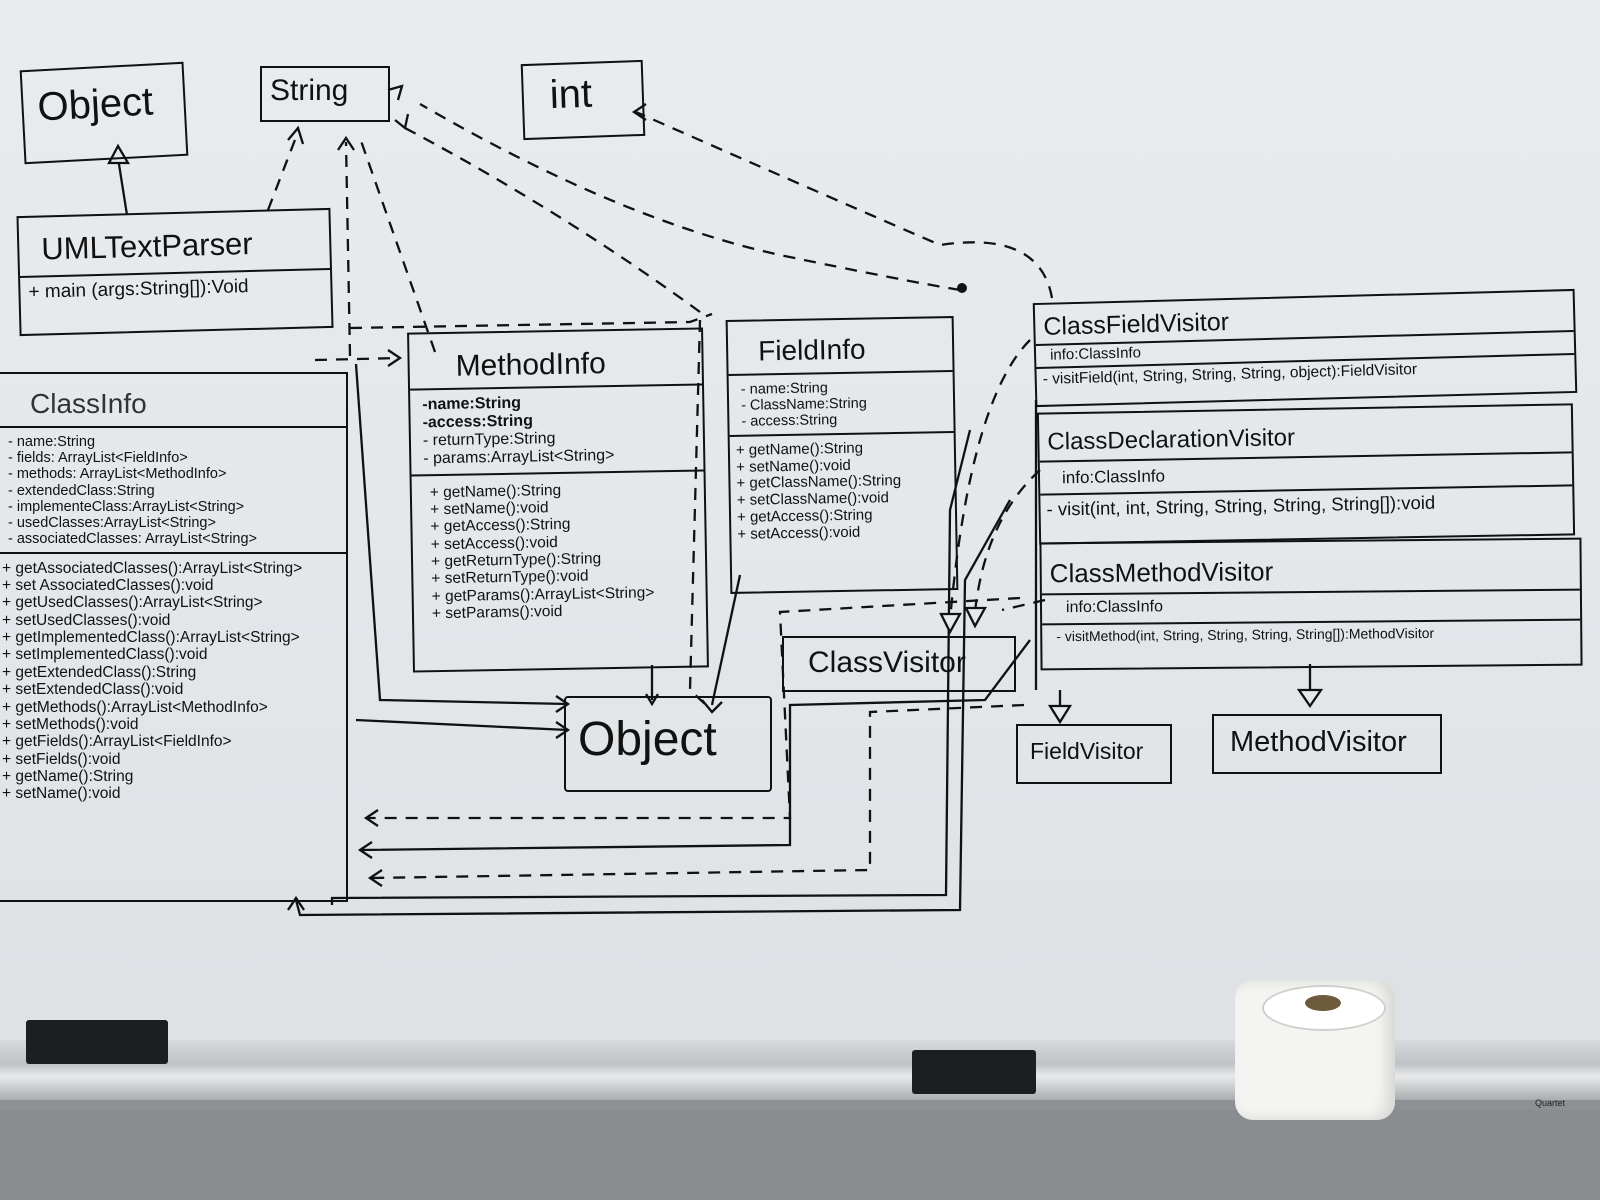  I want to click on field-entry: - params:ArrayList<String>, so click(519, 457).